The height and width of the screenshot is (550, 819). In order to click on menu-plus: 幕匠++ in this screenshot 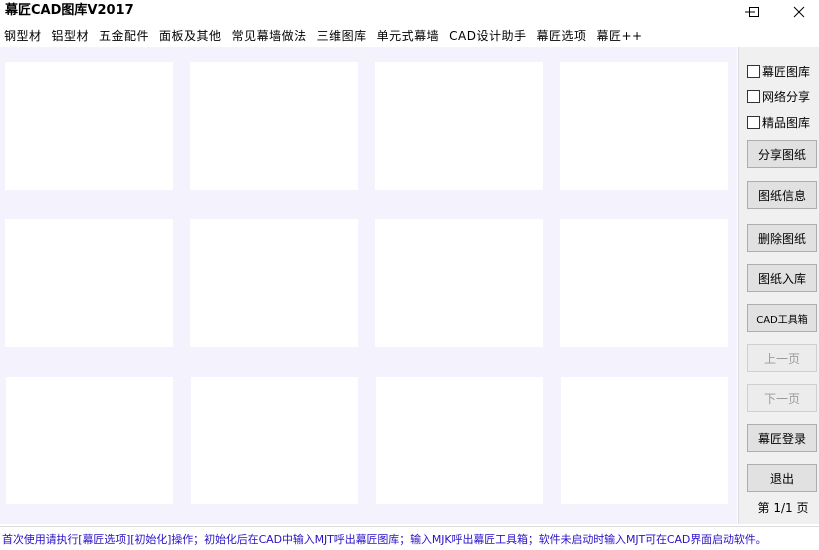, I will do `click(620, 36)`.